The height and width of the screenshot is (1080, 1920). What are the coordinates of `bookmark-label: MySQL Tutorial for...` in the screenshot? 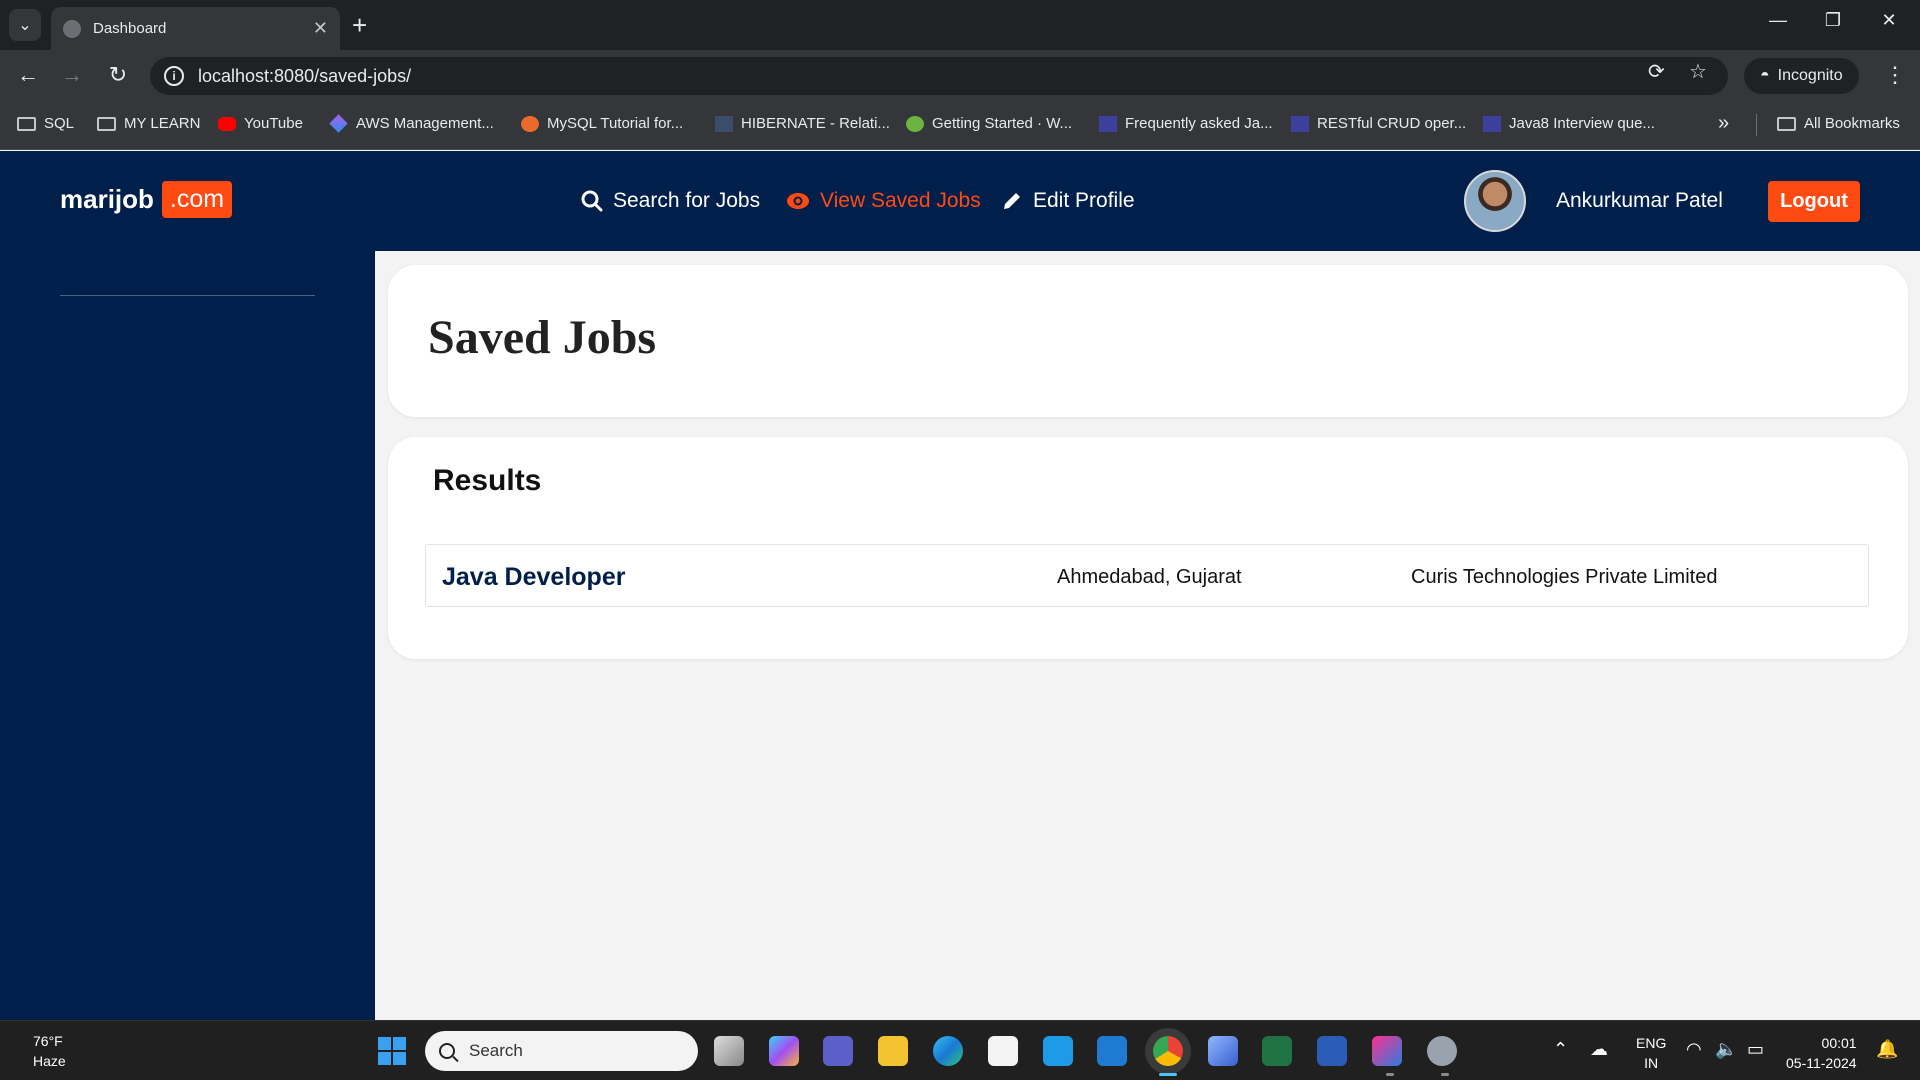 It's located at (615, 123).